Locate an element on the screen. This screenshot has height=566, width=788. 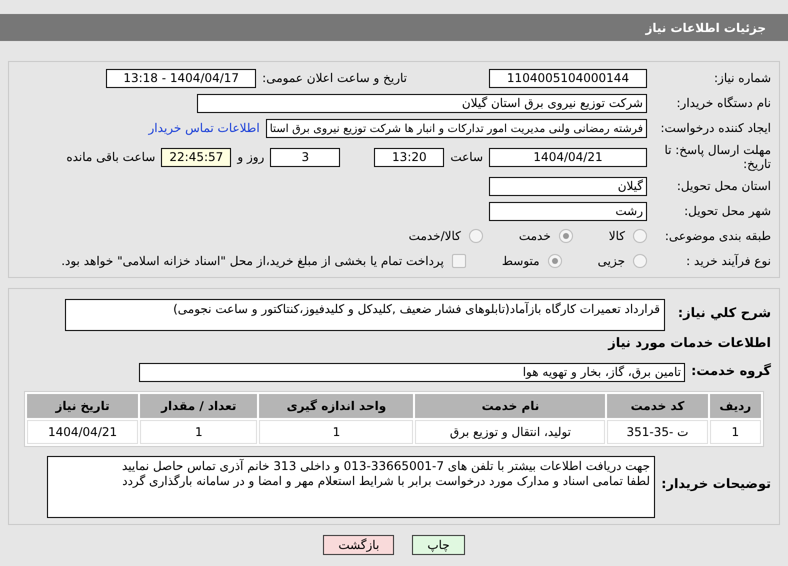
column-header: واحد اندازه گیری is located at coordinates (336, 406).